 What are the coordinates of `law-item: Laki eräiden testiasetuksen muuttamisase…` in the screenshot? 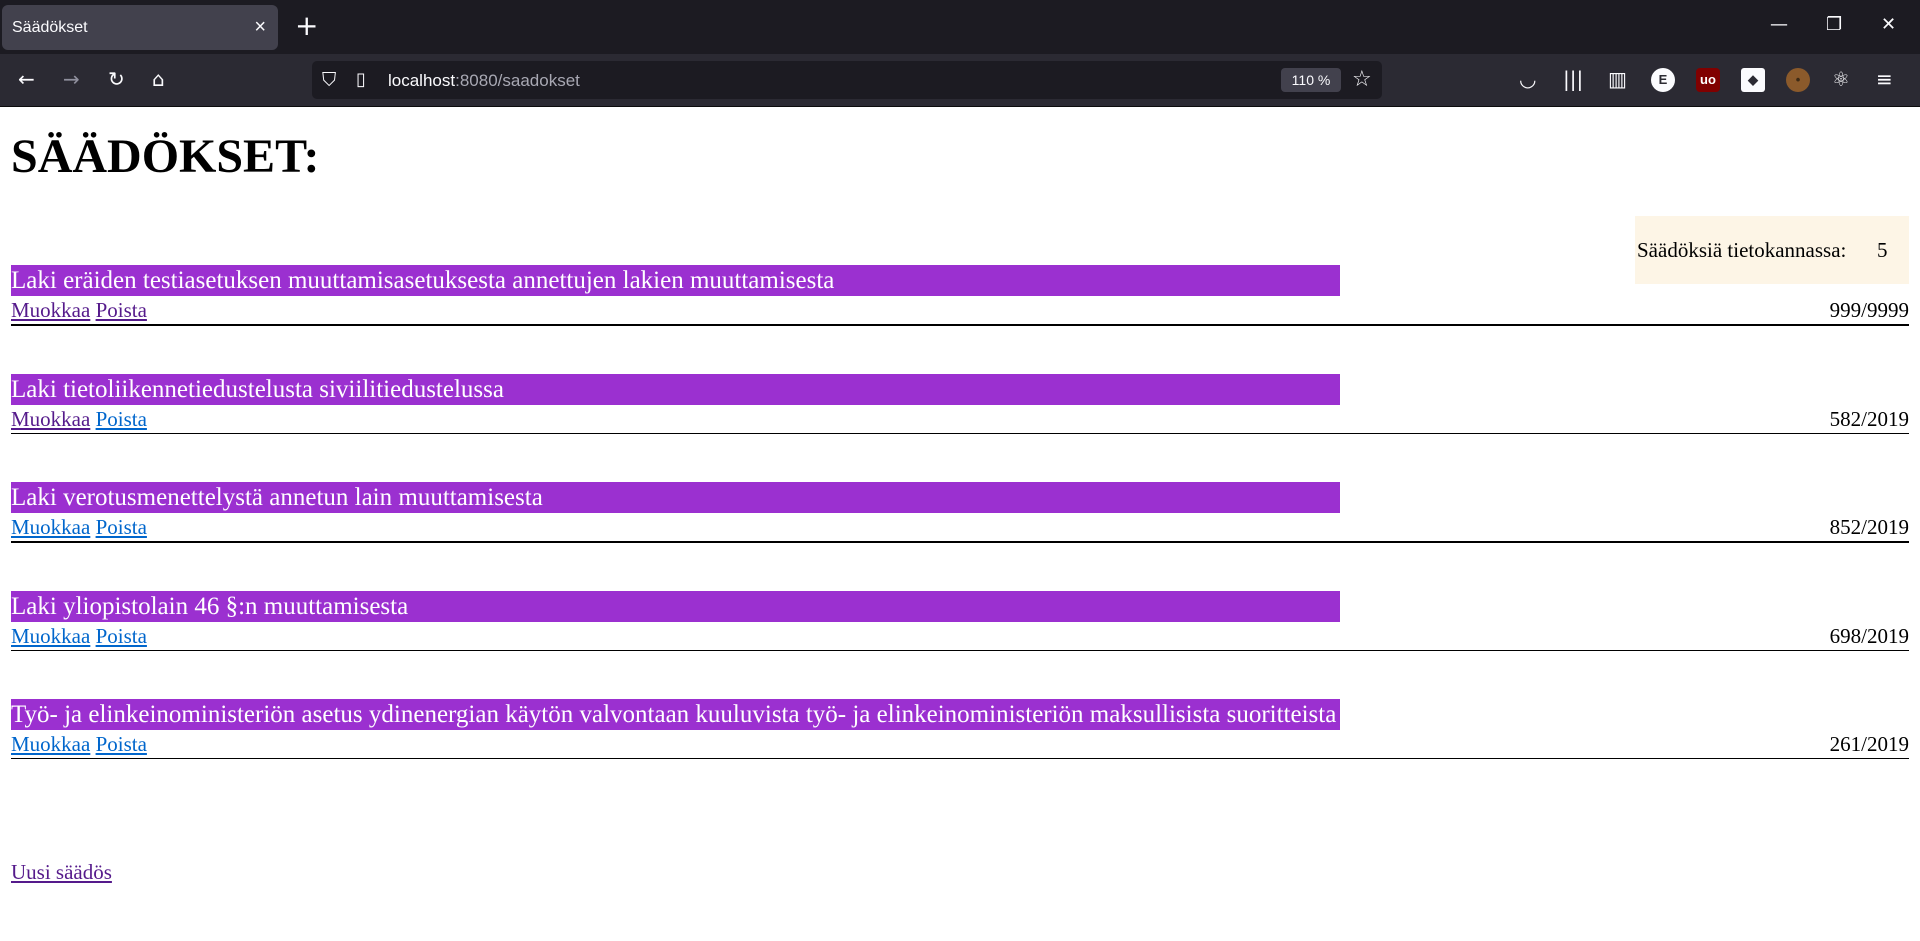 It's located at (960, 295).